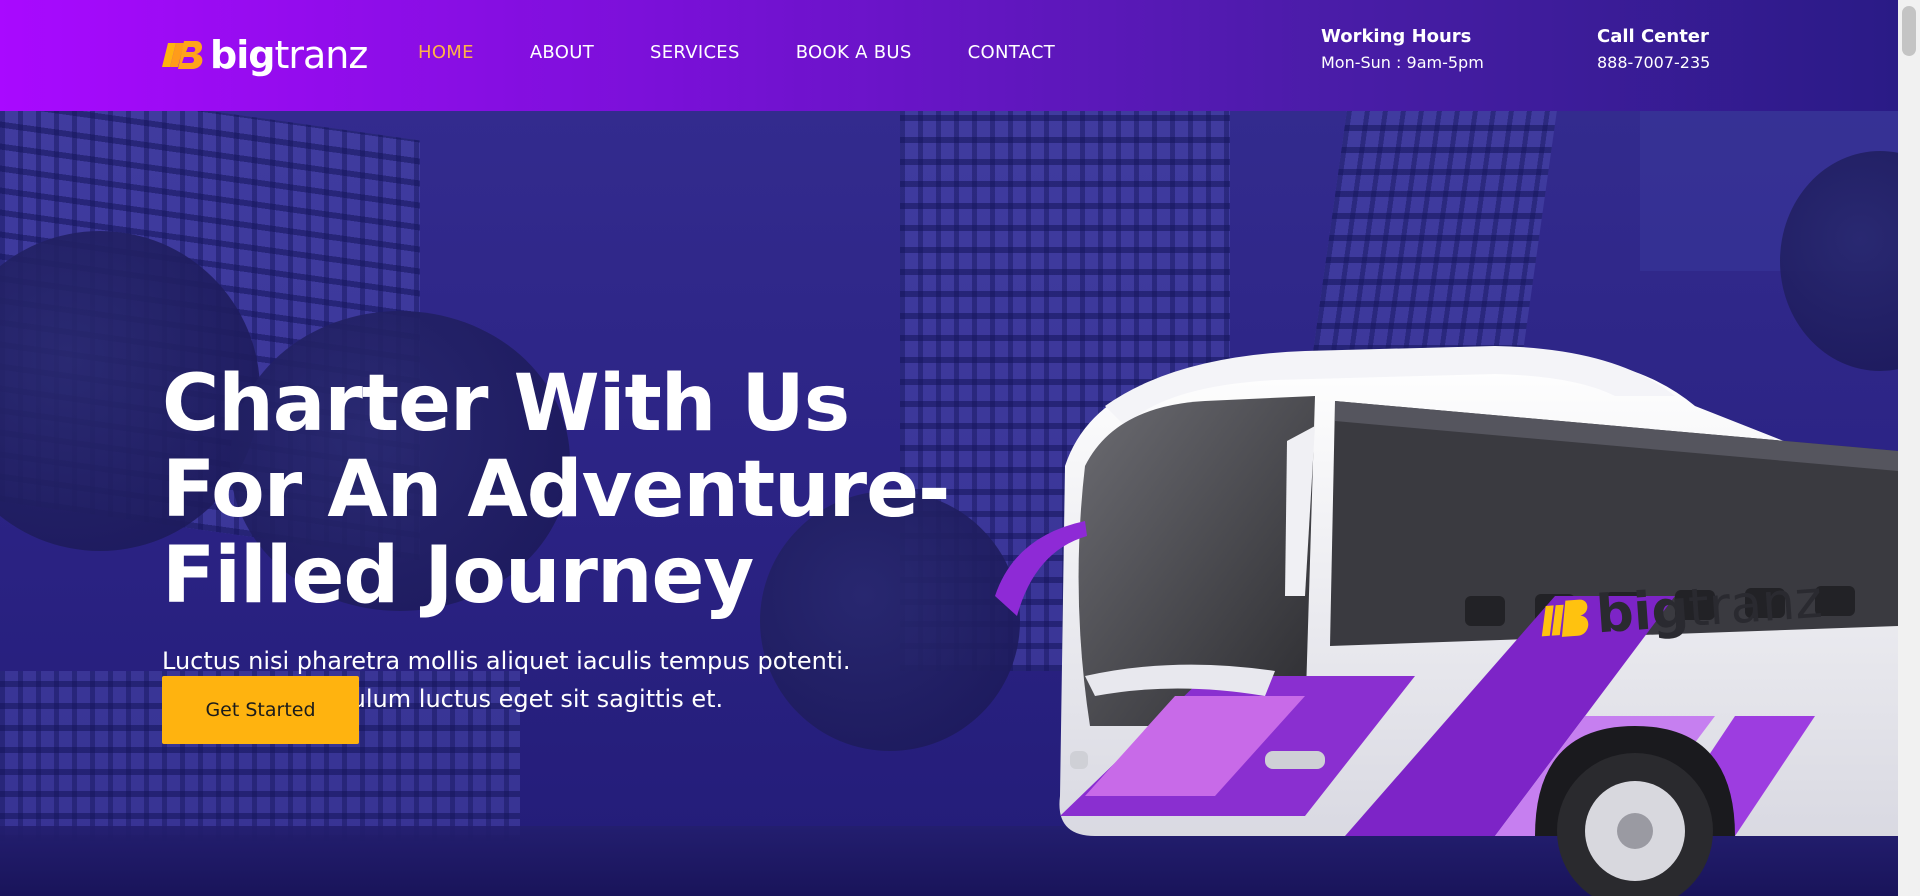 Image resolution: width=1920 pixels, height=896 pixels. Describe the element at coordinates (1642, 612) in the screenshot. I see `bus-livery-name-bold: big` at that location.